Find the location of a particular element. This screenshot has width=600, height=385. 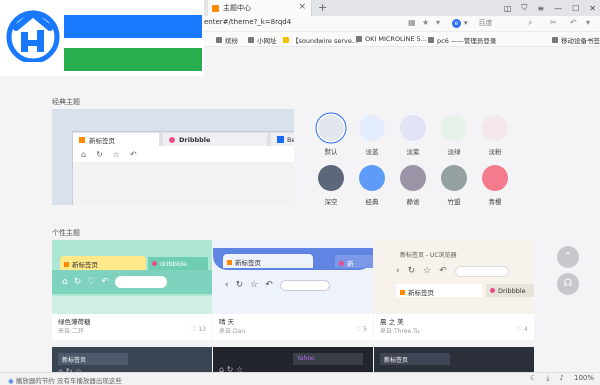

logo-bar-blue is located at coordinates (133, 26).